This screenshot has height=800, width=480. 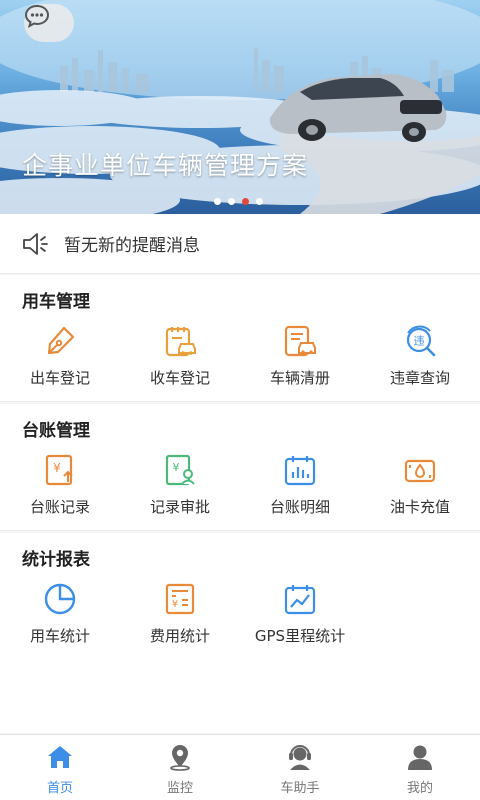 What do you see at coordinates (420, 471) in the screenshot?
I see `fuel-card-icon` at bounding box center [420, 471].